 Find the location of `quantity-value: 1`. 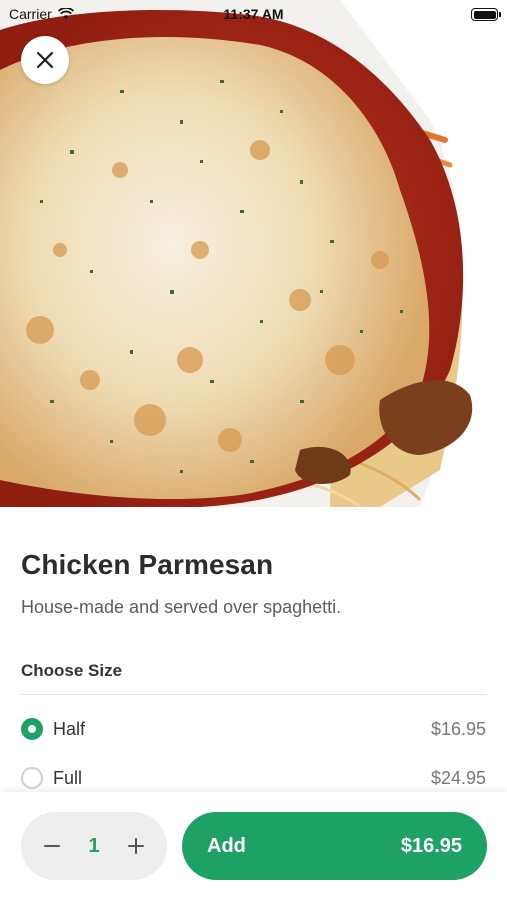

quantity-value: 1 is located at coordinates (94, 845).